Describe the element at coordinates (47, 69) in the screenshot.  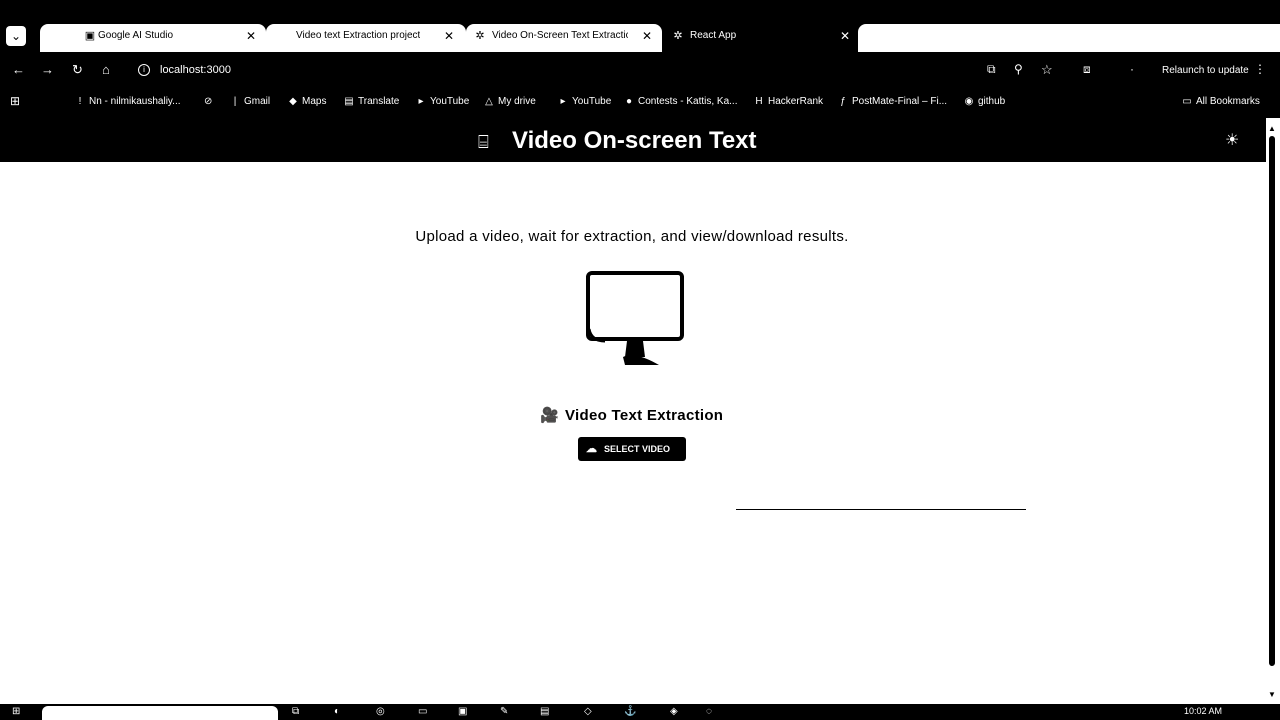
I see `forward-arrow-icon: →` at that location.